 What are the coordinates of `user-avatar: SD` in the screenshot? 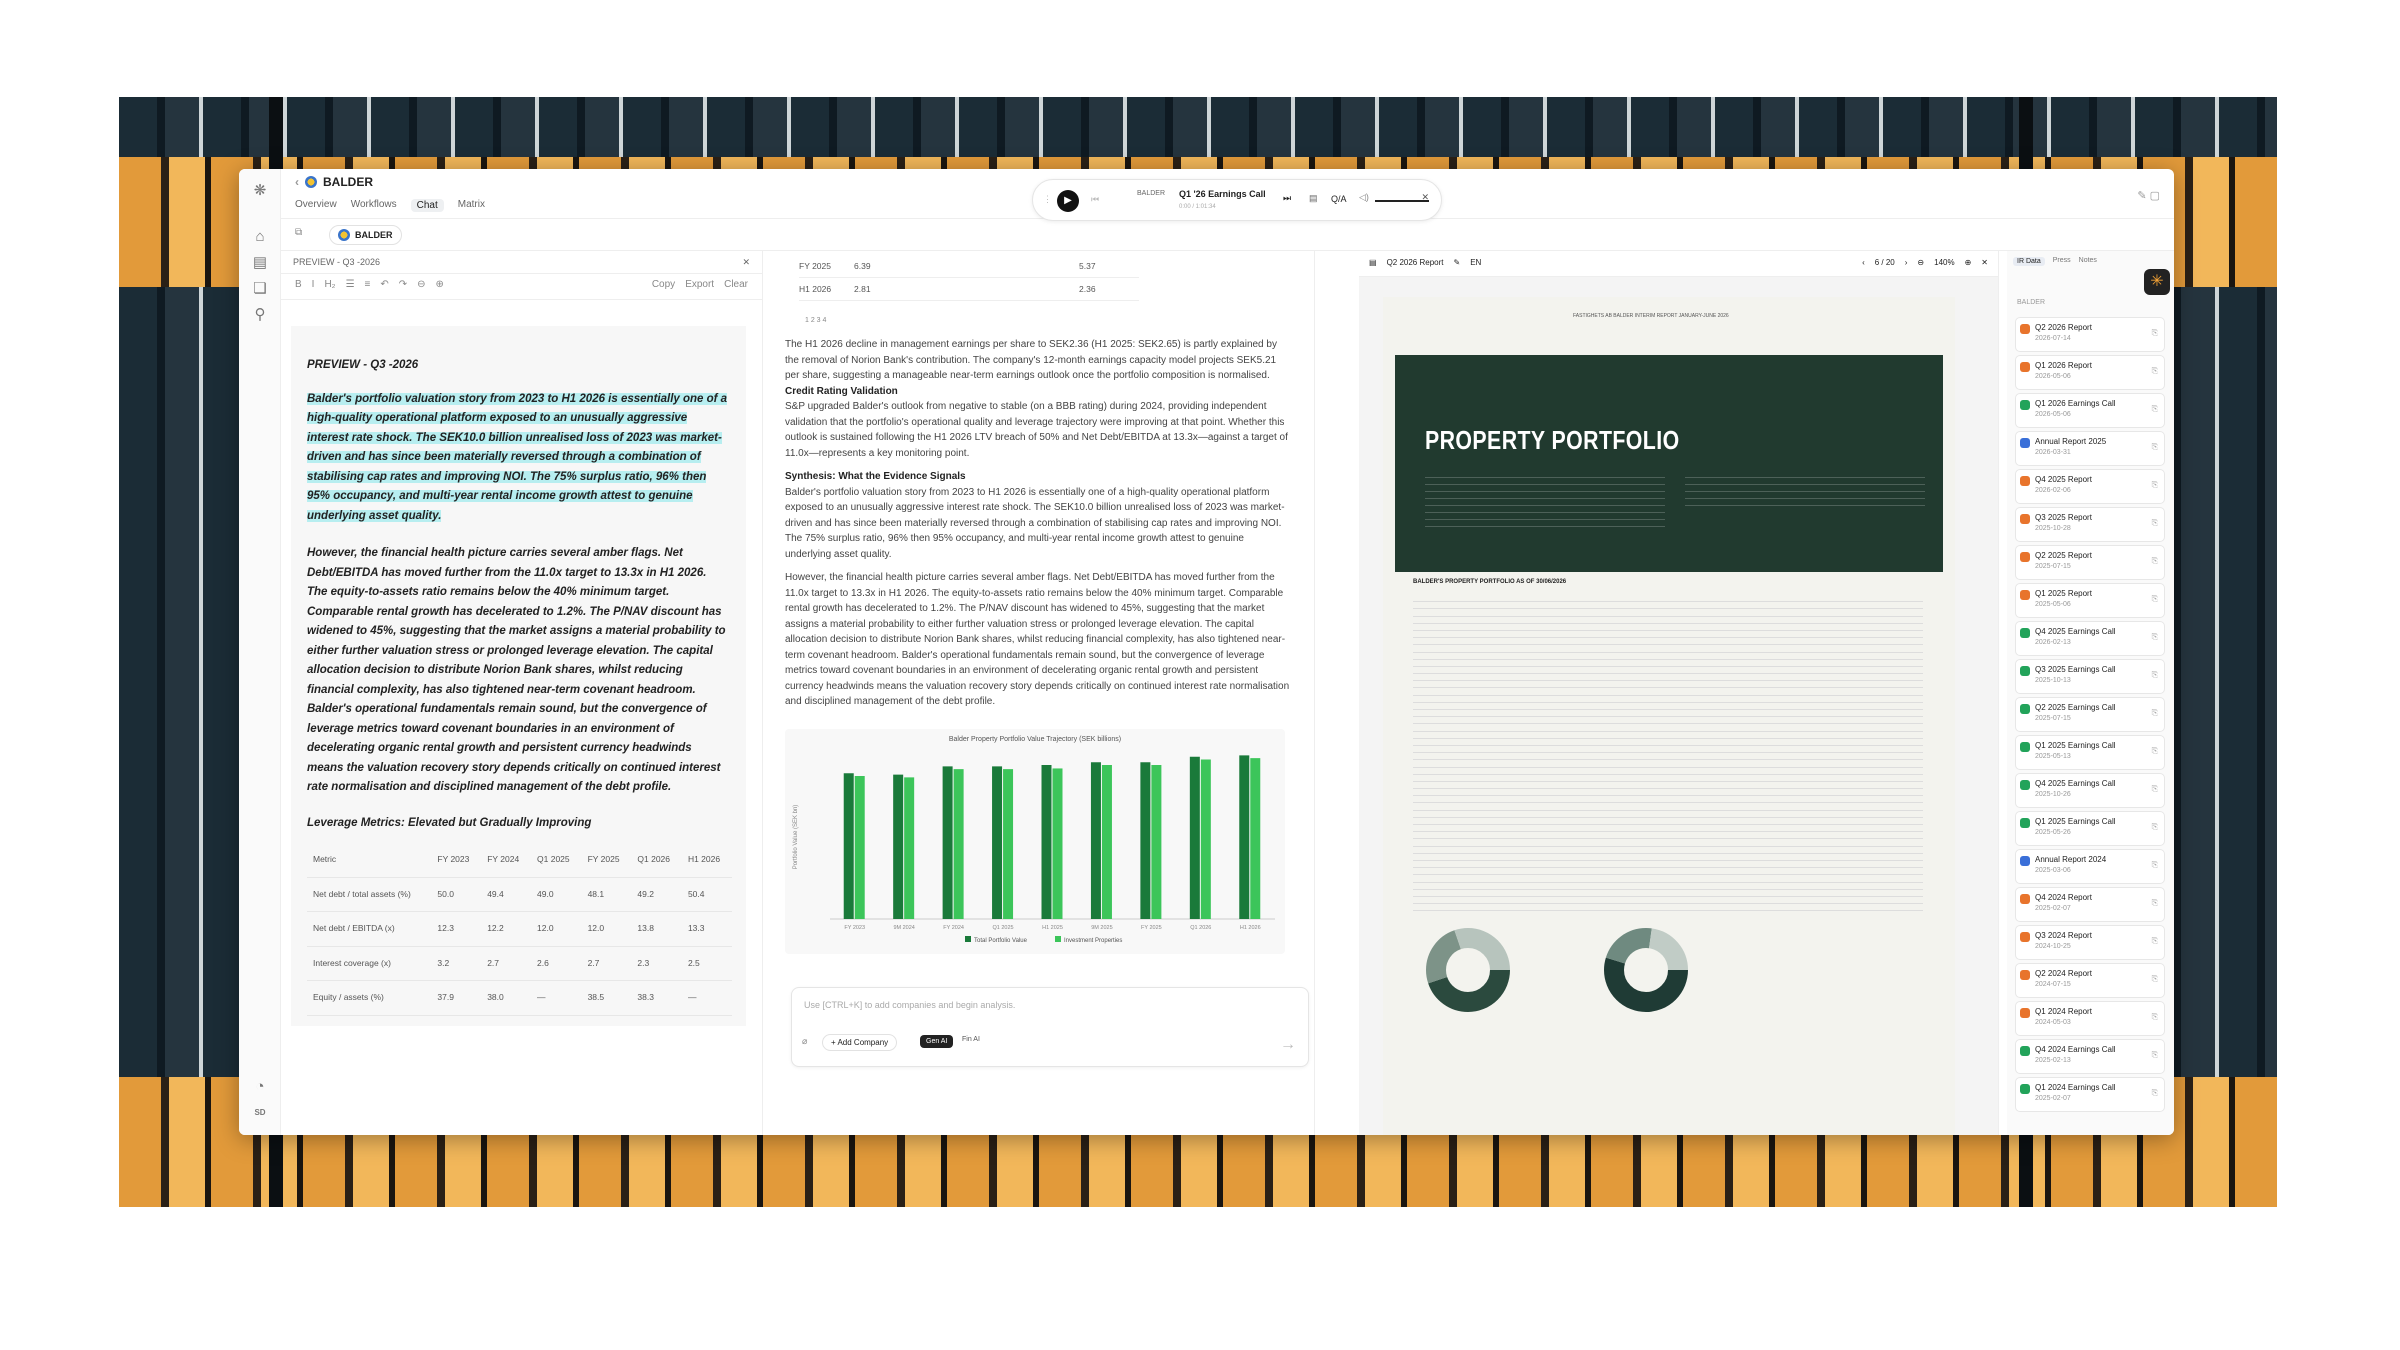 It's located at (260, 1113).